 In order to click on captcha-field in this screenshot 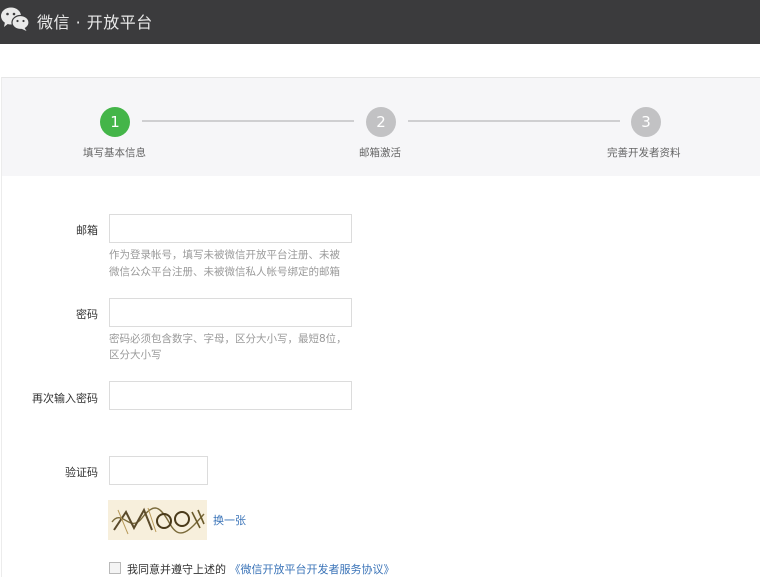, I will do `click(158, 470)`.